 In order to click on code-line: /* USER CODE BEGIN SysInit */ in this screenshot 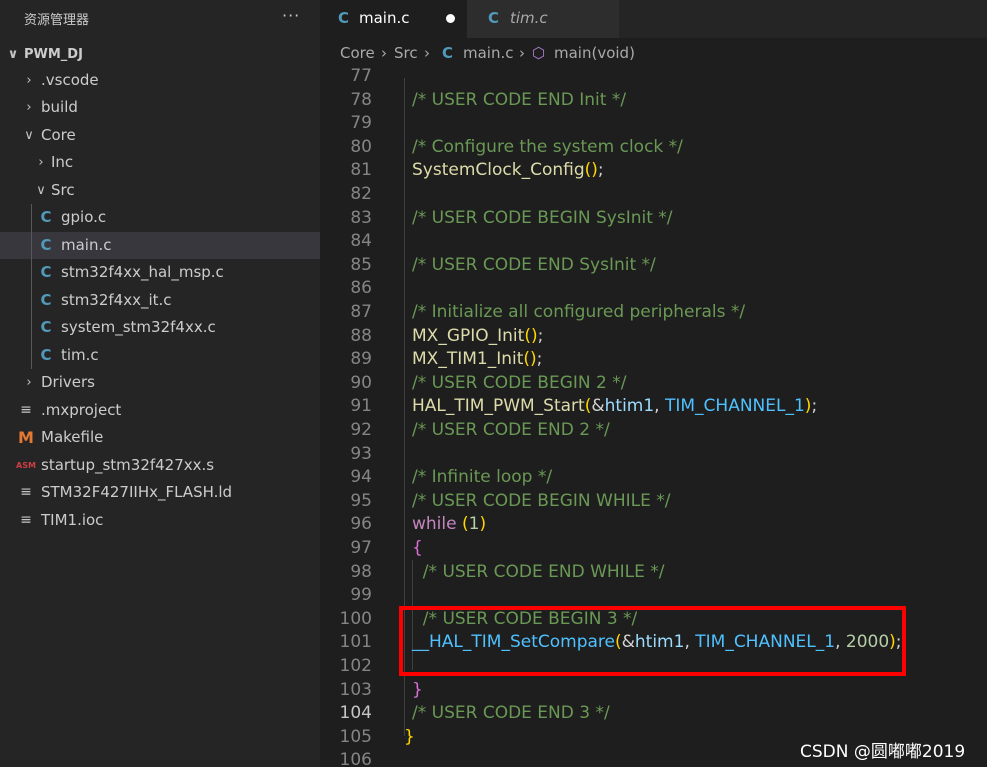, I will do `click(542, 218)`.